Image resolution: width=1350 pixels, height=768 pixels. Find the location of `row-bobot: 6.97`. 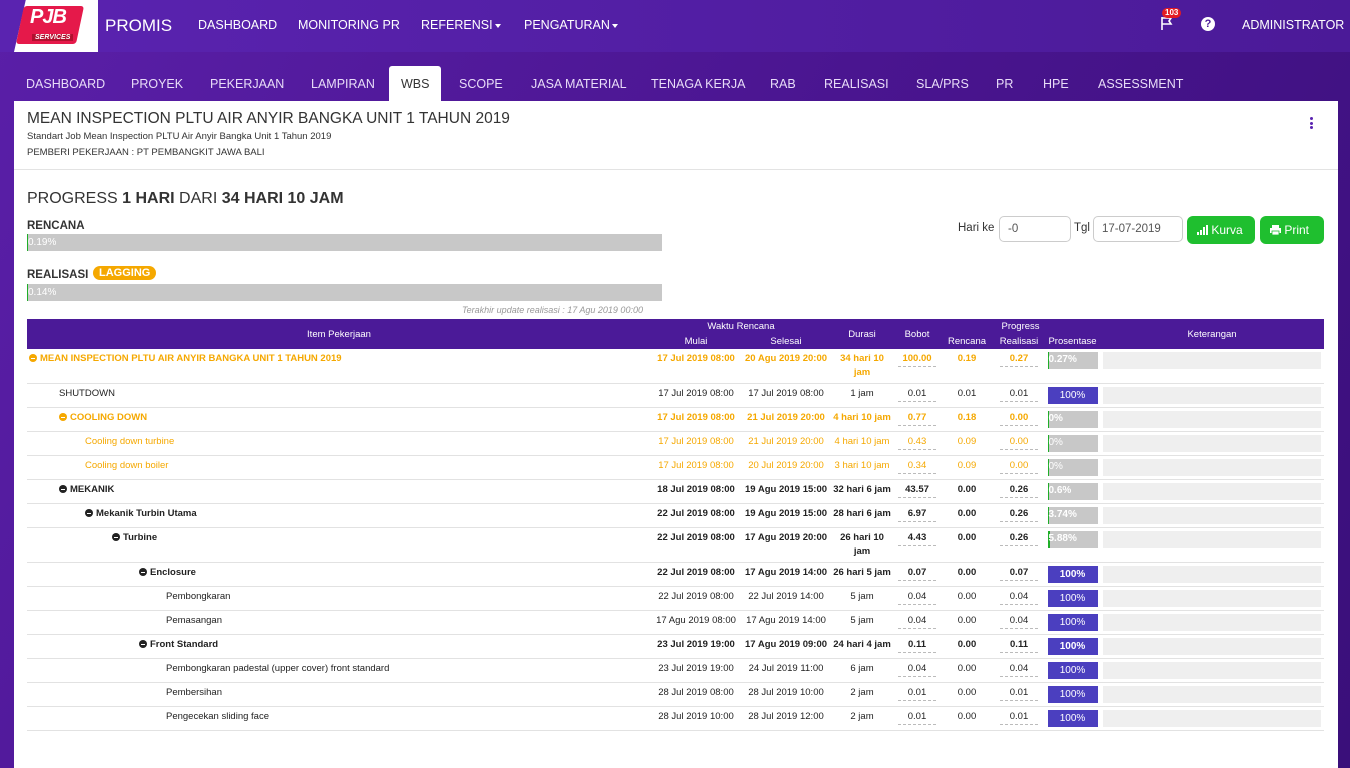

row-bobot: 6.97 is located at coordinates (917, 515).